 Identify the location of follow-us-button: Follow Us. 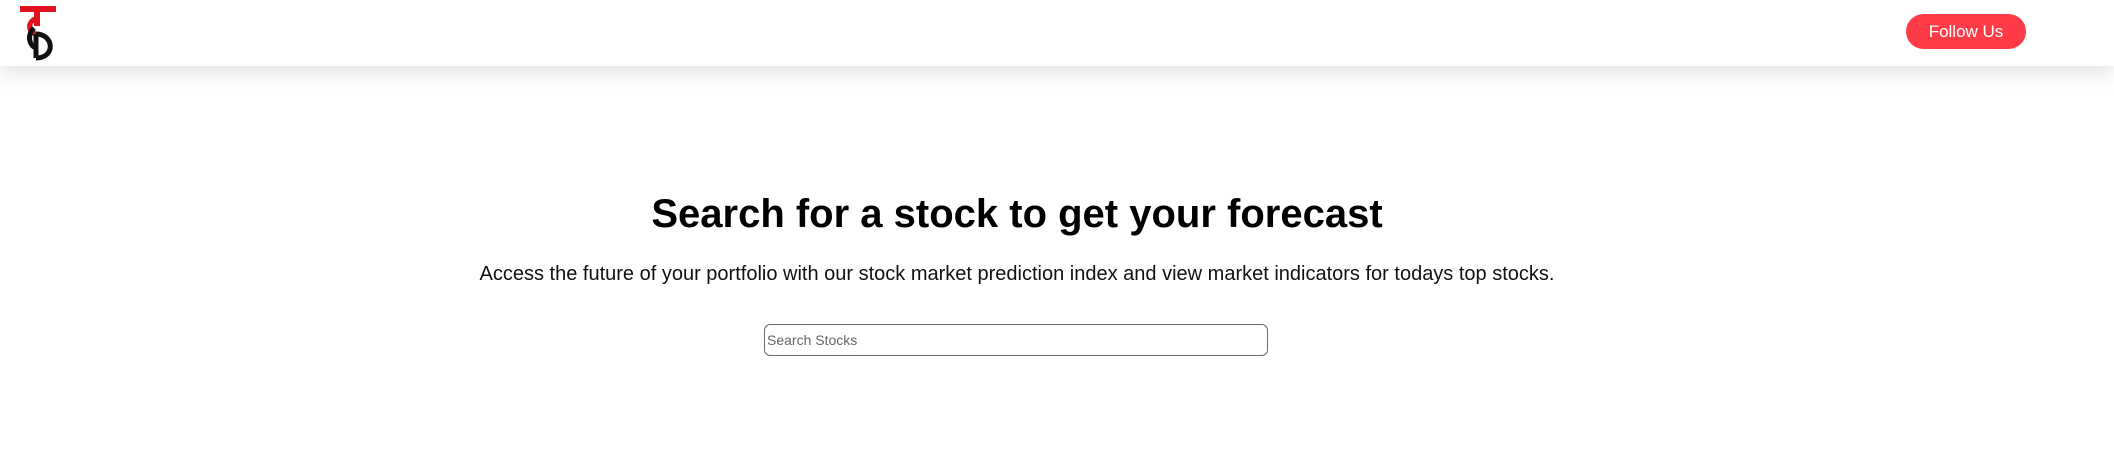
(1966, 31).